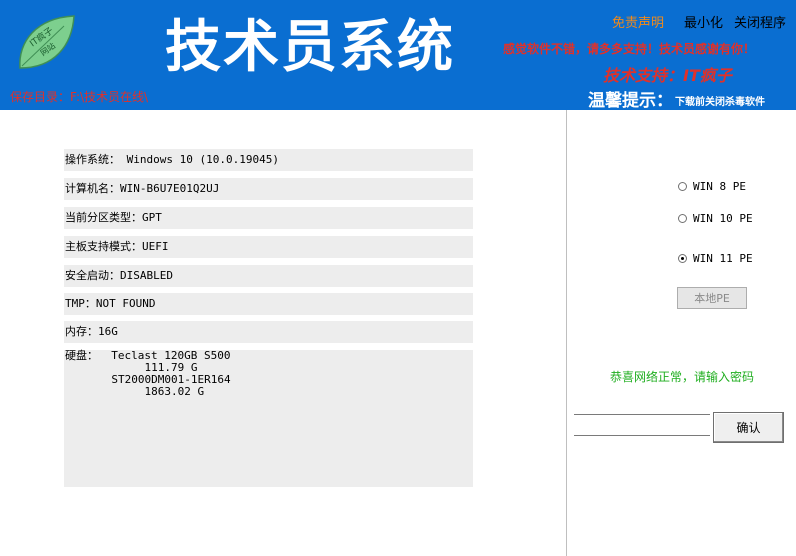  I want to click on radio-label: WIN 11 PE, so click(723, 258).